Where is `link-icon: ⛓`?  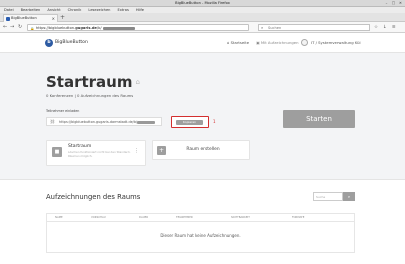
link-icon: ⛓ is located at coordinates (53, 121).